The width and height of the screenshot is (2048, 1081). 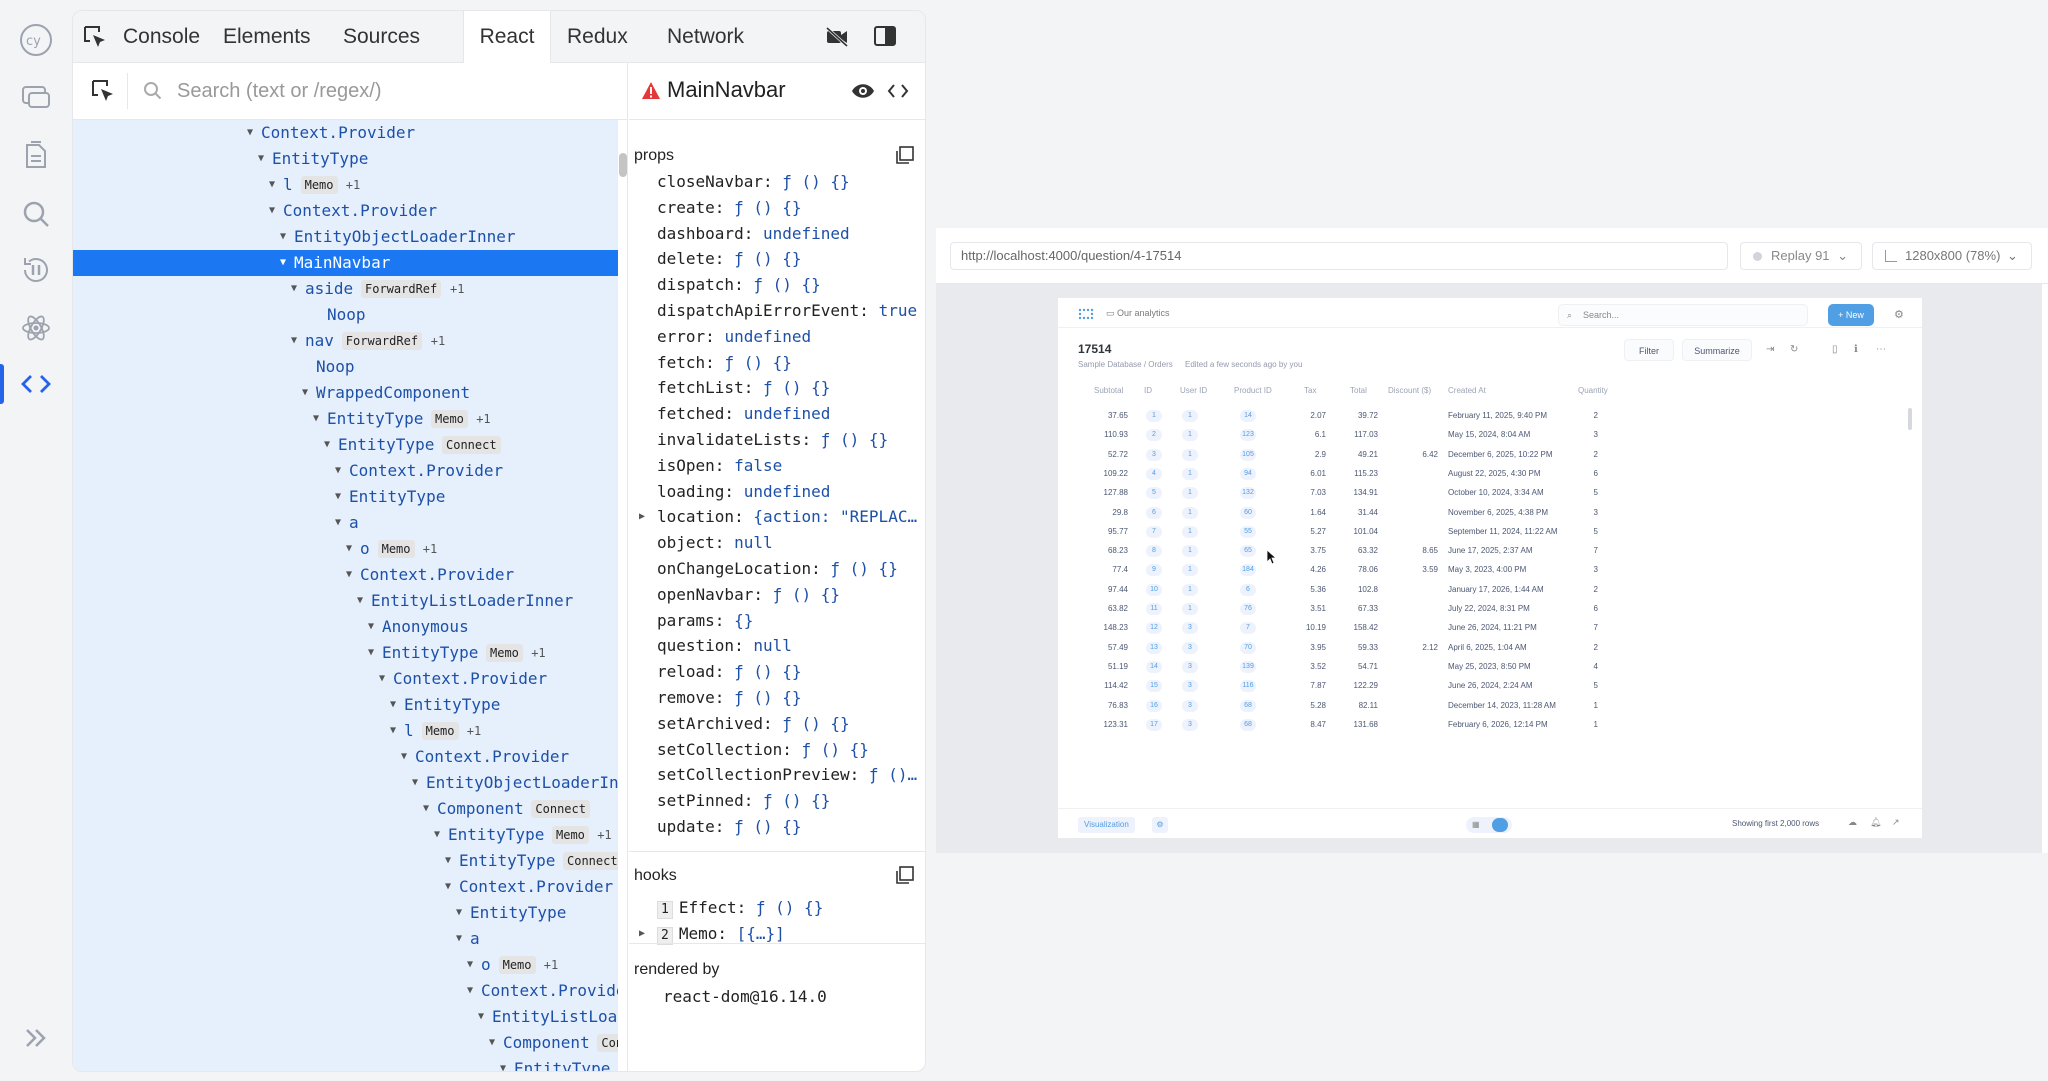 What do you see at coordinates (729, 698) in the screenshot?
I see `prop-row: remove: ƒ () {}` at bounding box center [729, 698].